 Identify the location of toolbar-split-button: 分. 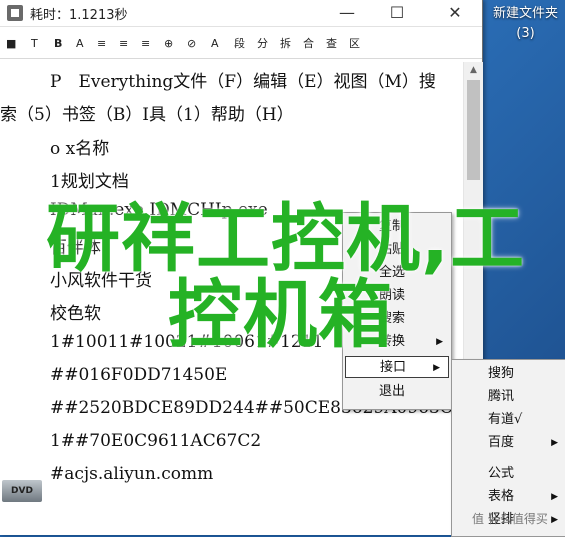
(262, 44).